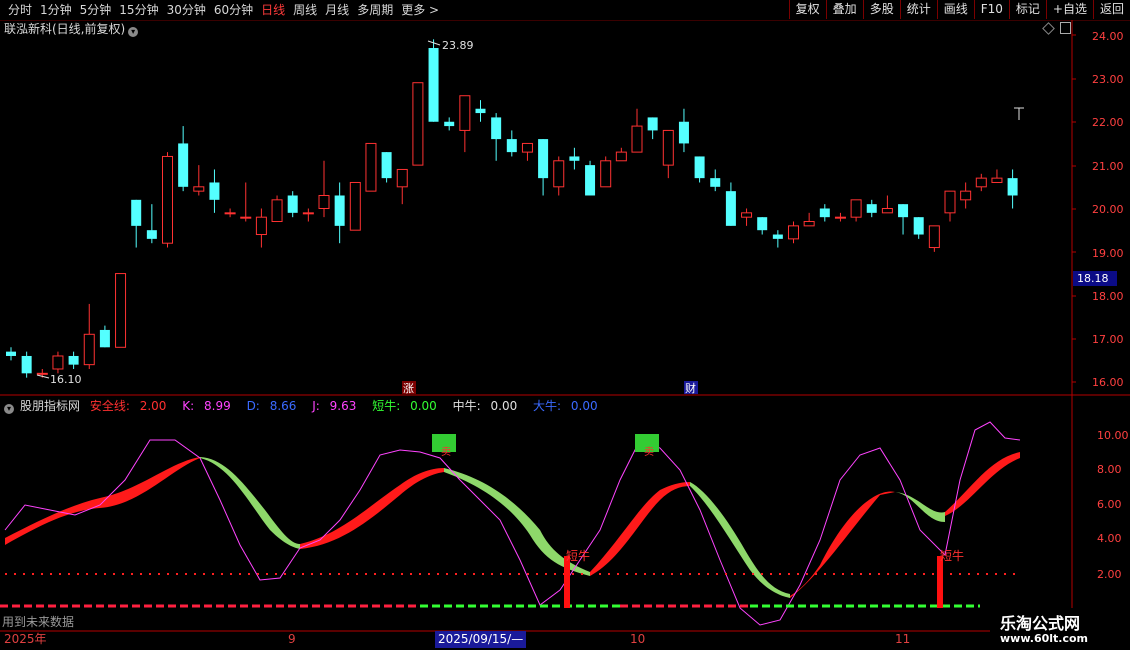  I want to click on date-label-nov: 11, so click(903, 639).